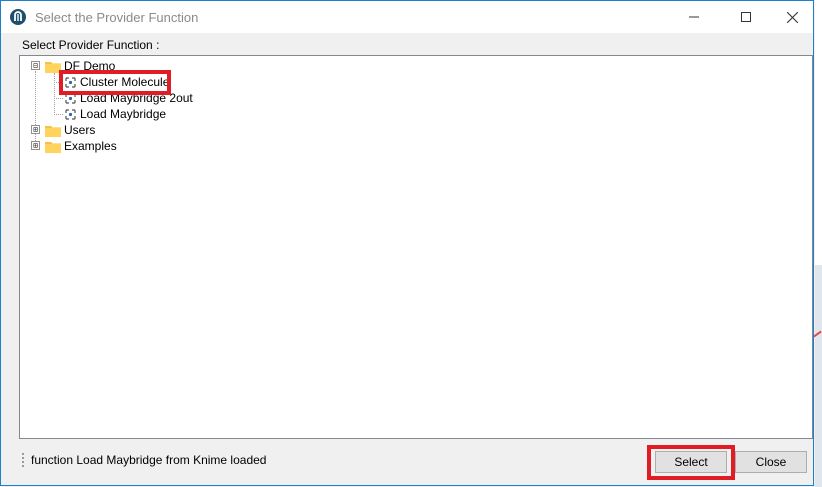 The height and width of the screenshot is (487, 822). I want to click on close-window-button, so click(792, 17).